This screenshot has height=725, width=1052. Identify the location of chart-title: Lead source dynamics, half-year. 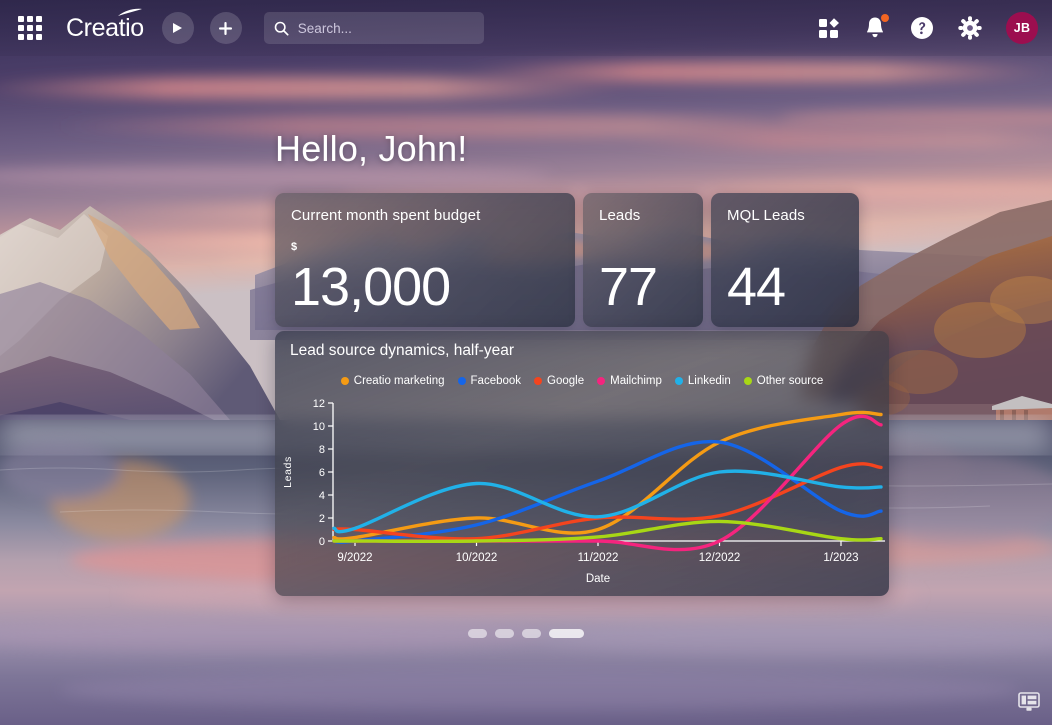
(402, 350).